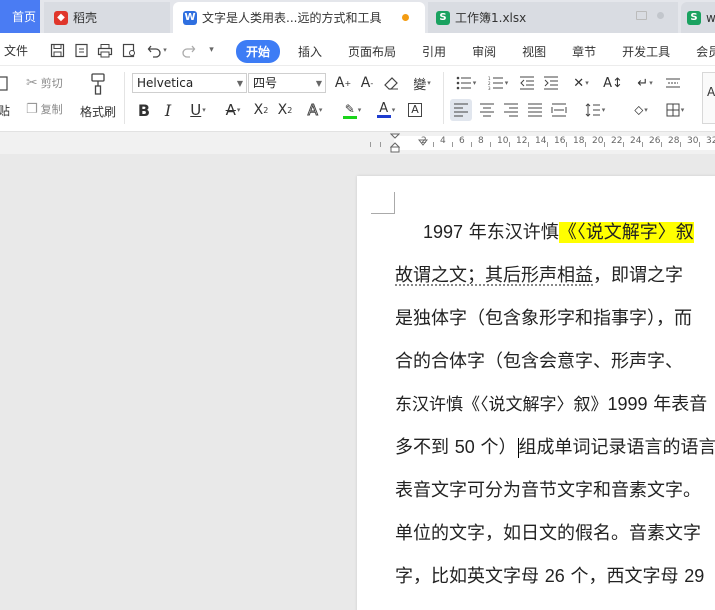  Describe the element at coordinates (51, 83) in the screenshot. I see `cut-label: 剪切` at that location.